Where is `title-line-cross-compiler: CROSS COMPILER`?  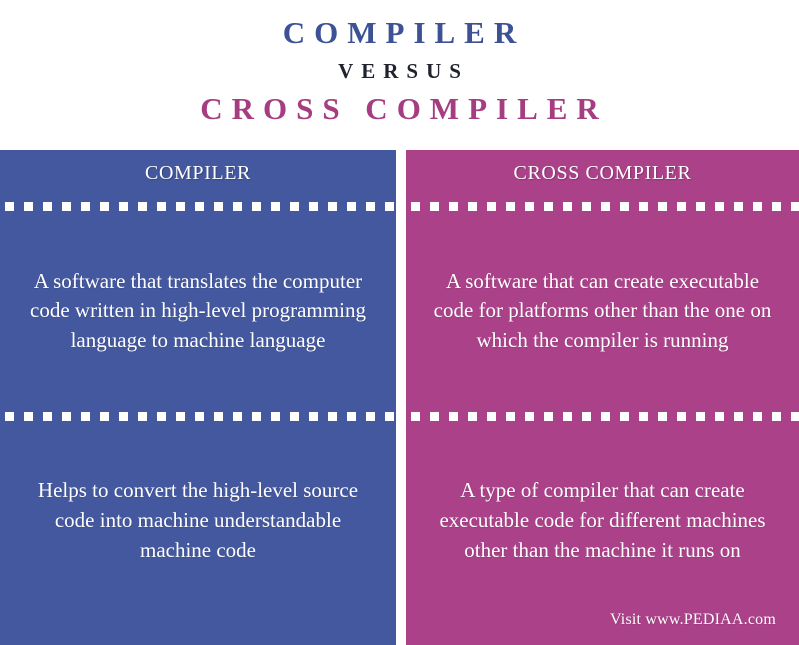 title-line-cross-compiler: CROSS COMPILER is located at coordinates (404, 108).